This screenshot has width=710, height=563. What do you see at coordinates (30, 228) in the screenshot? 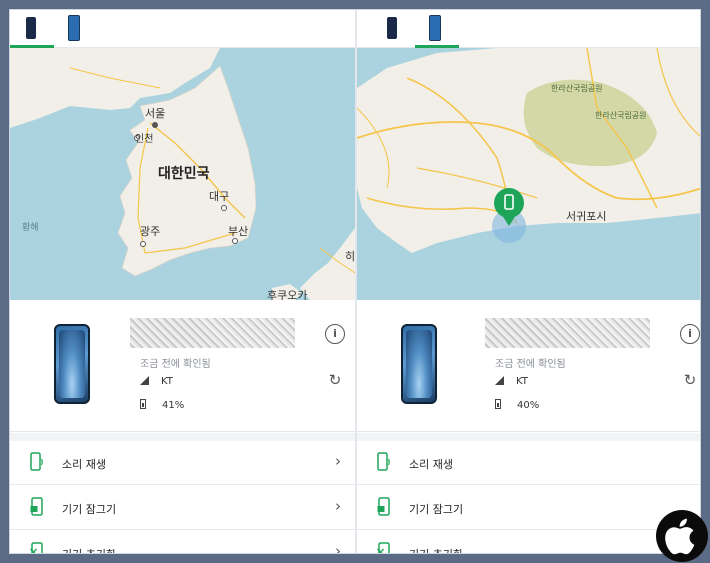
I see `map-label-hwanghae: 황해` at bounding box center [30, 228].